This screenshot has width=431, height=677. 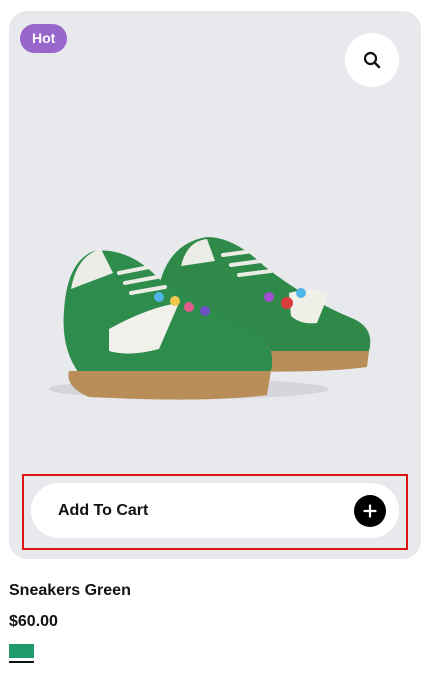 I want to click on search-icon, so click(x=372, y=60).